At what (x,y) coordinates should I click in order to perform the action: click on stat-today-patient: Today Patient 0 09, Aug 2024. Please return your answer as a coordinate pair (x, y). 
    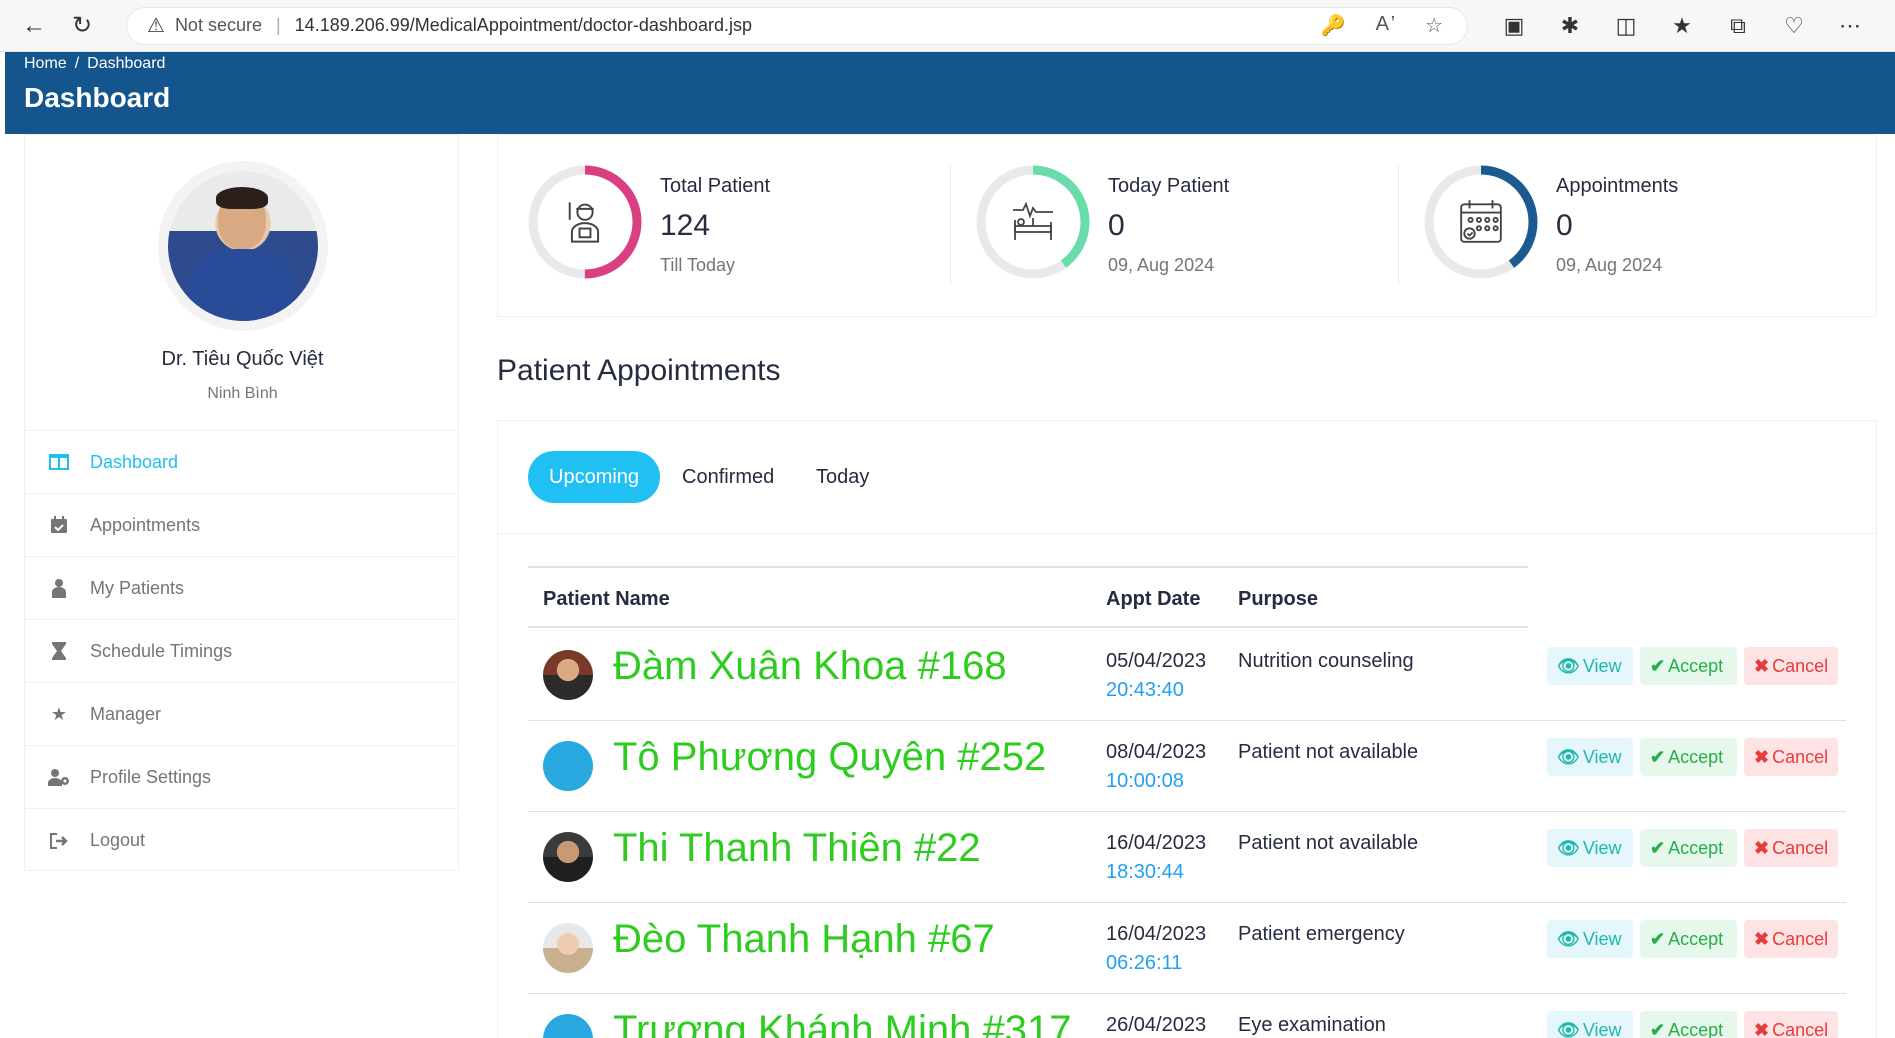
    Looking at the image, I should click on (1170, 226).